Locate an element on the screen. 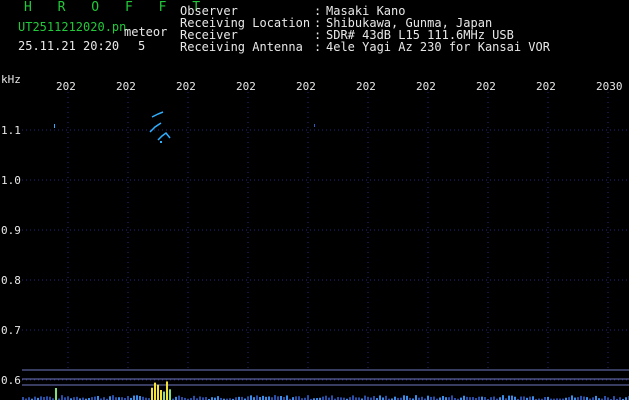 The image size is (629, 400). spectrum-strip is located at coordinates (325, 390).